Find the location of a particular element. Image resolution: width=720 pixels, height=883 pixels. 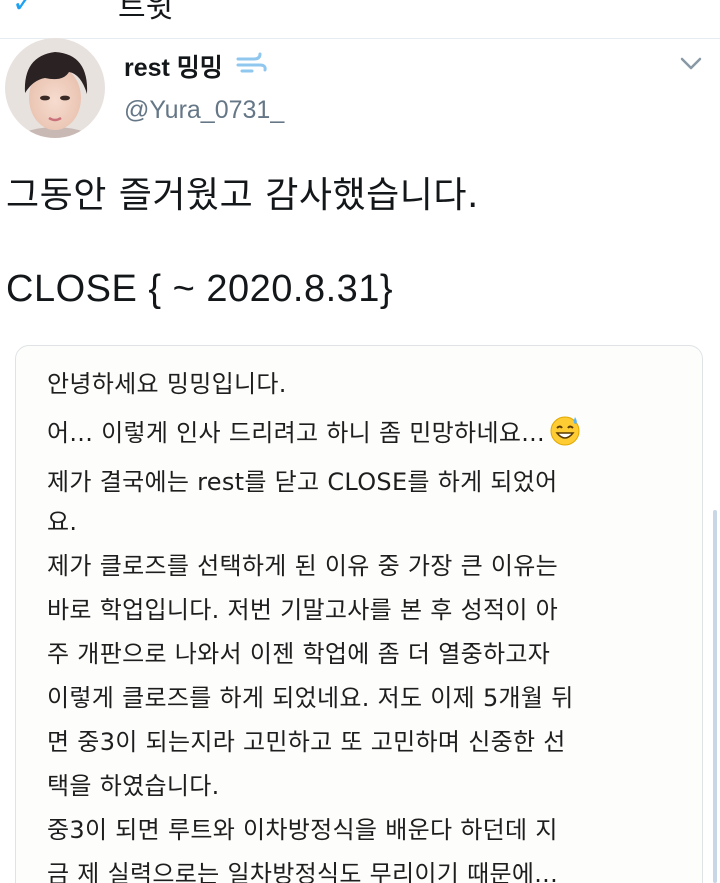

display-name: rest 밍밍 is located at coordinates (173, 66).